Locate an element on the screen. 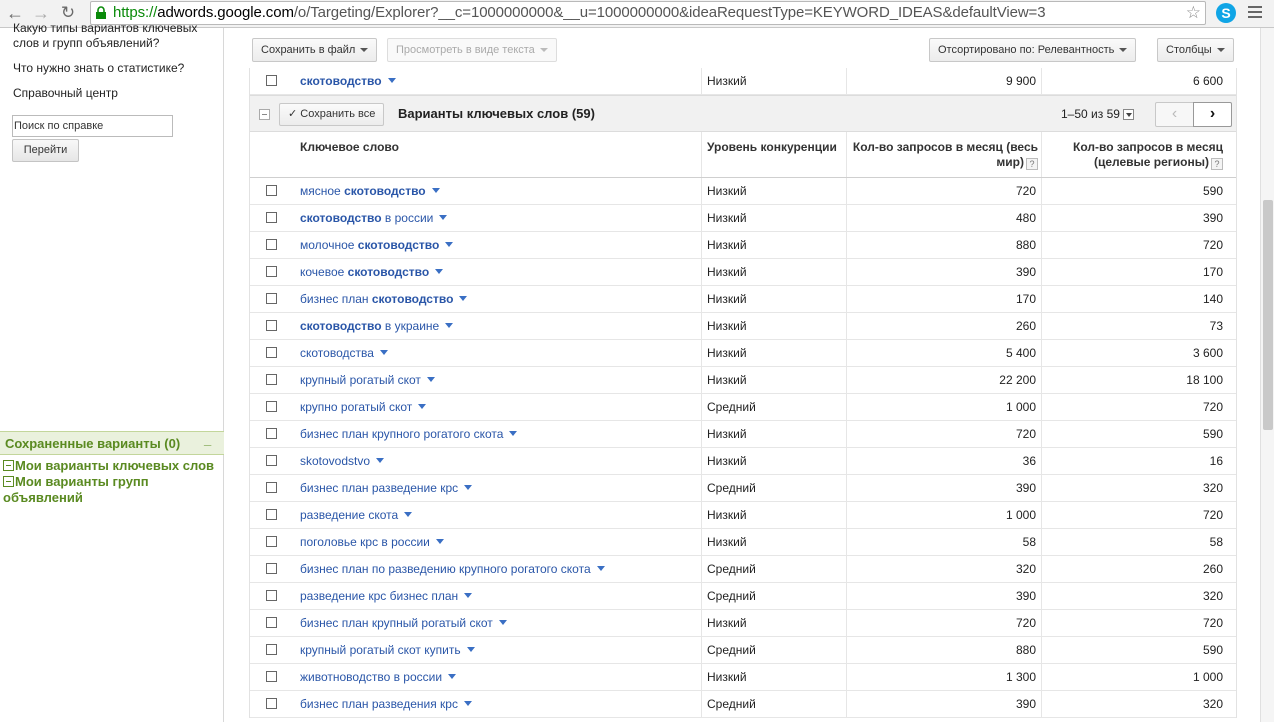 The width and height of the screenshot is (1274, 722). keyword-link: бизнес план разведение крс is located at coordinates (386, 488).